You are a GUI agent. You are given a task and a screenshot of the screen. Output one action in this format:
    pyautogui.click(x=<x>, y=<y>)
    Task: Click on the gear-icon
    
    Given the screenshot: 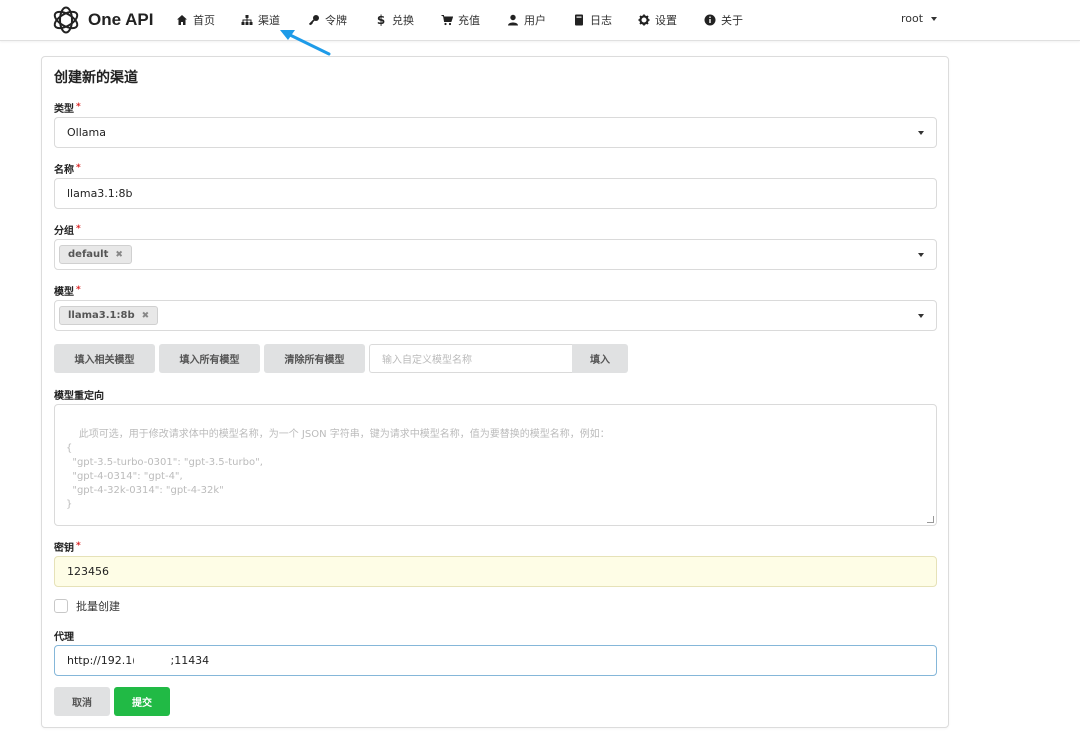 What is the action you would take?
    pyautogui.click(x=644, y=20)
    